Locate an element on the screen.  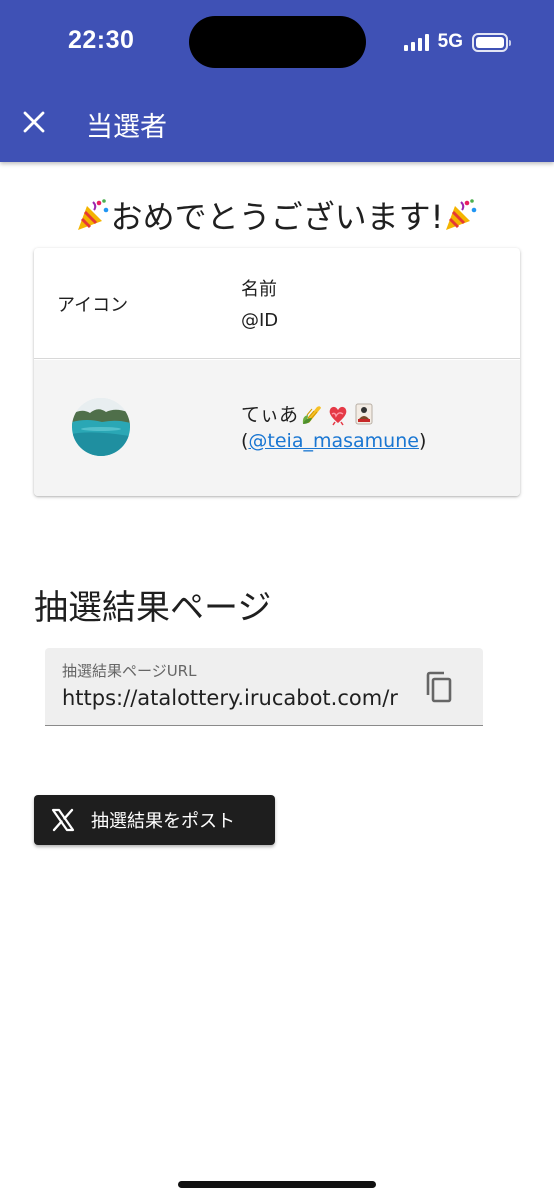
home-indicator is located at coordinates (277, 1184).